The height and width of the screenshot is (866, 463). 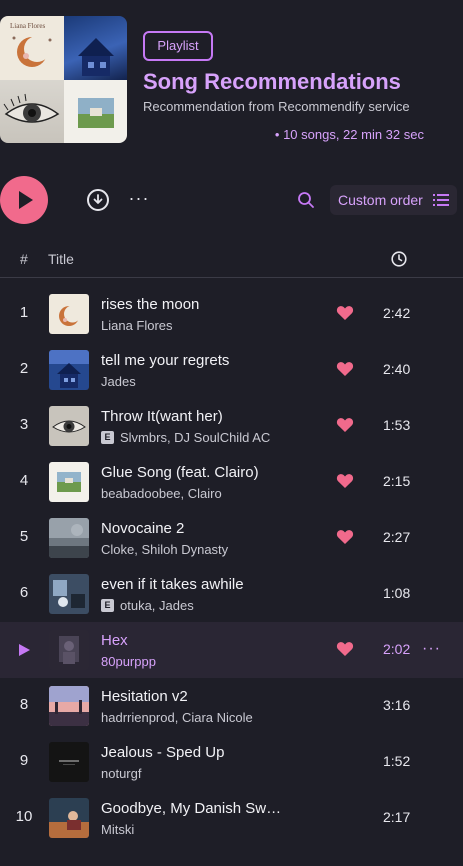 I want to click on sort-order-label: Custom order, so click(x=380, y=200).